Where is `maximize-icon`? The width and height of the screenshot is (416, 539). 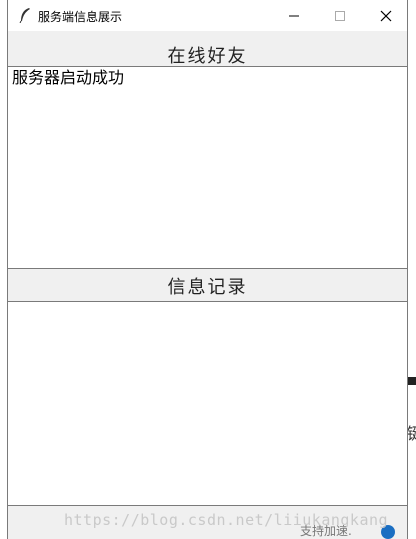 maximize-icon is located at coordinates (340, 15).